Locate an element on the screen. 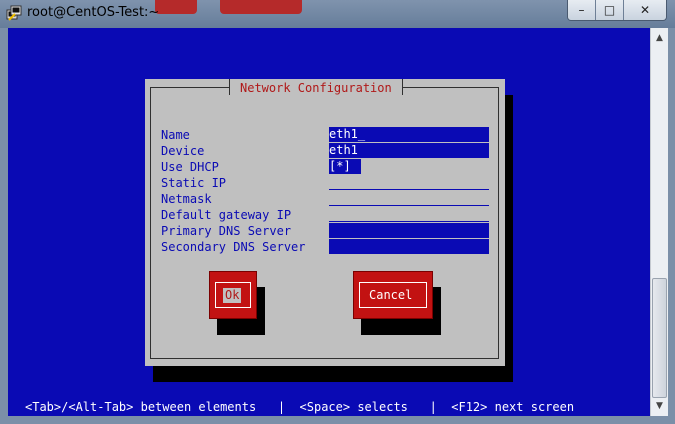 This screenshot has width=675, height=424. cancel-button: Cancel is located at coordinates (393, 295).